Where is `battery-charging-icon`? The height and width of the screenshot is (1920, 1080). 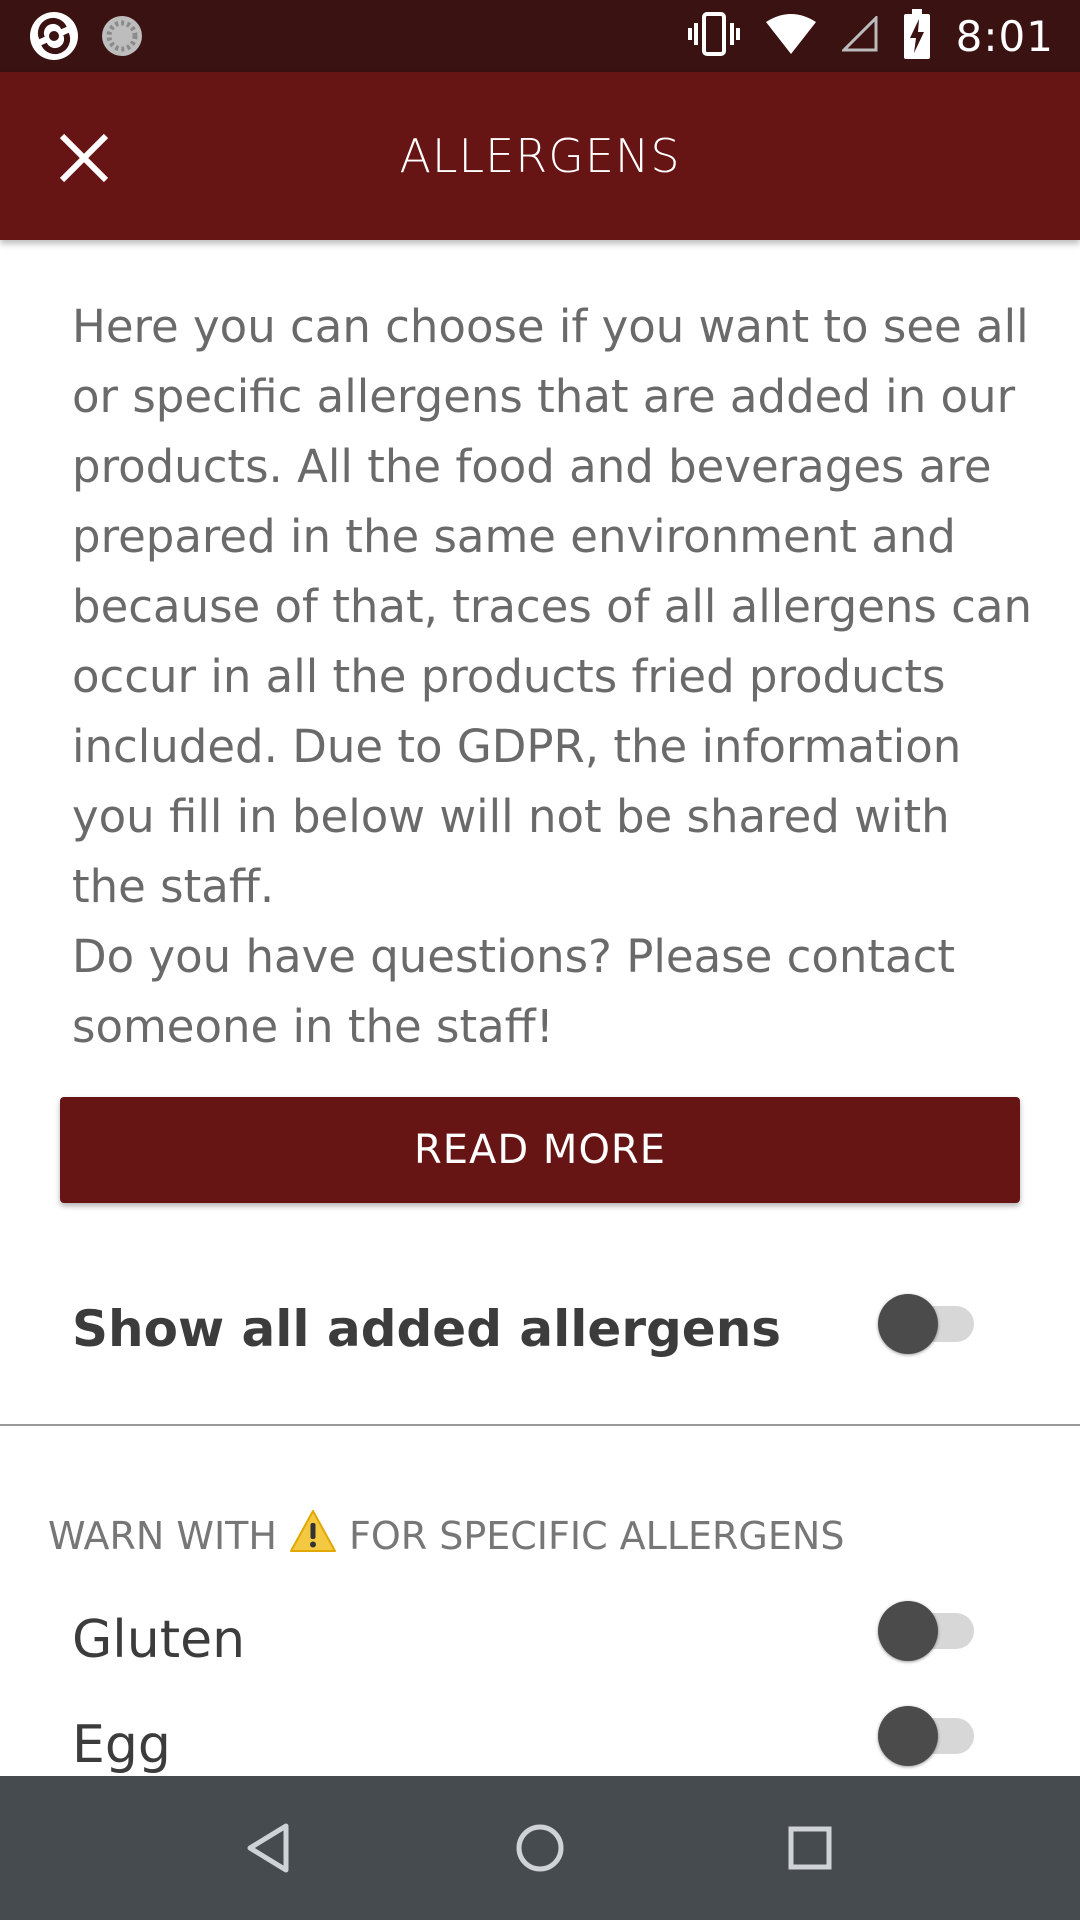 battery-charging-icon is located at coordinates (916, 36).